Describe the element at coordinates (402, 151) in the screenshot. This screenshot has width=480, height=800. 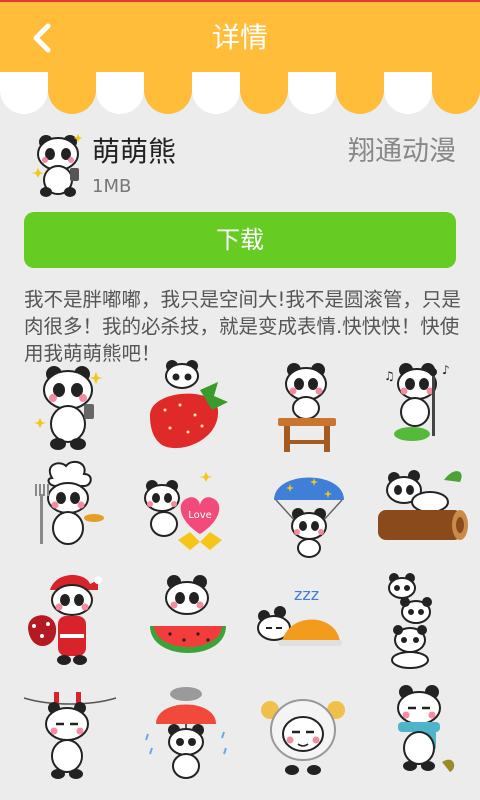
I see `app-vendor: 翔通动漫` at that location.